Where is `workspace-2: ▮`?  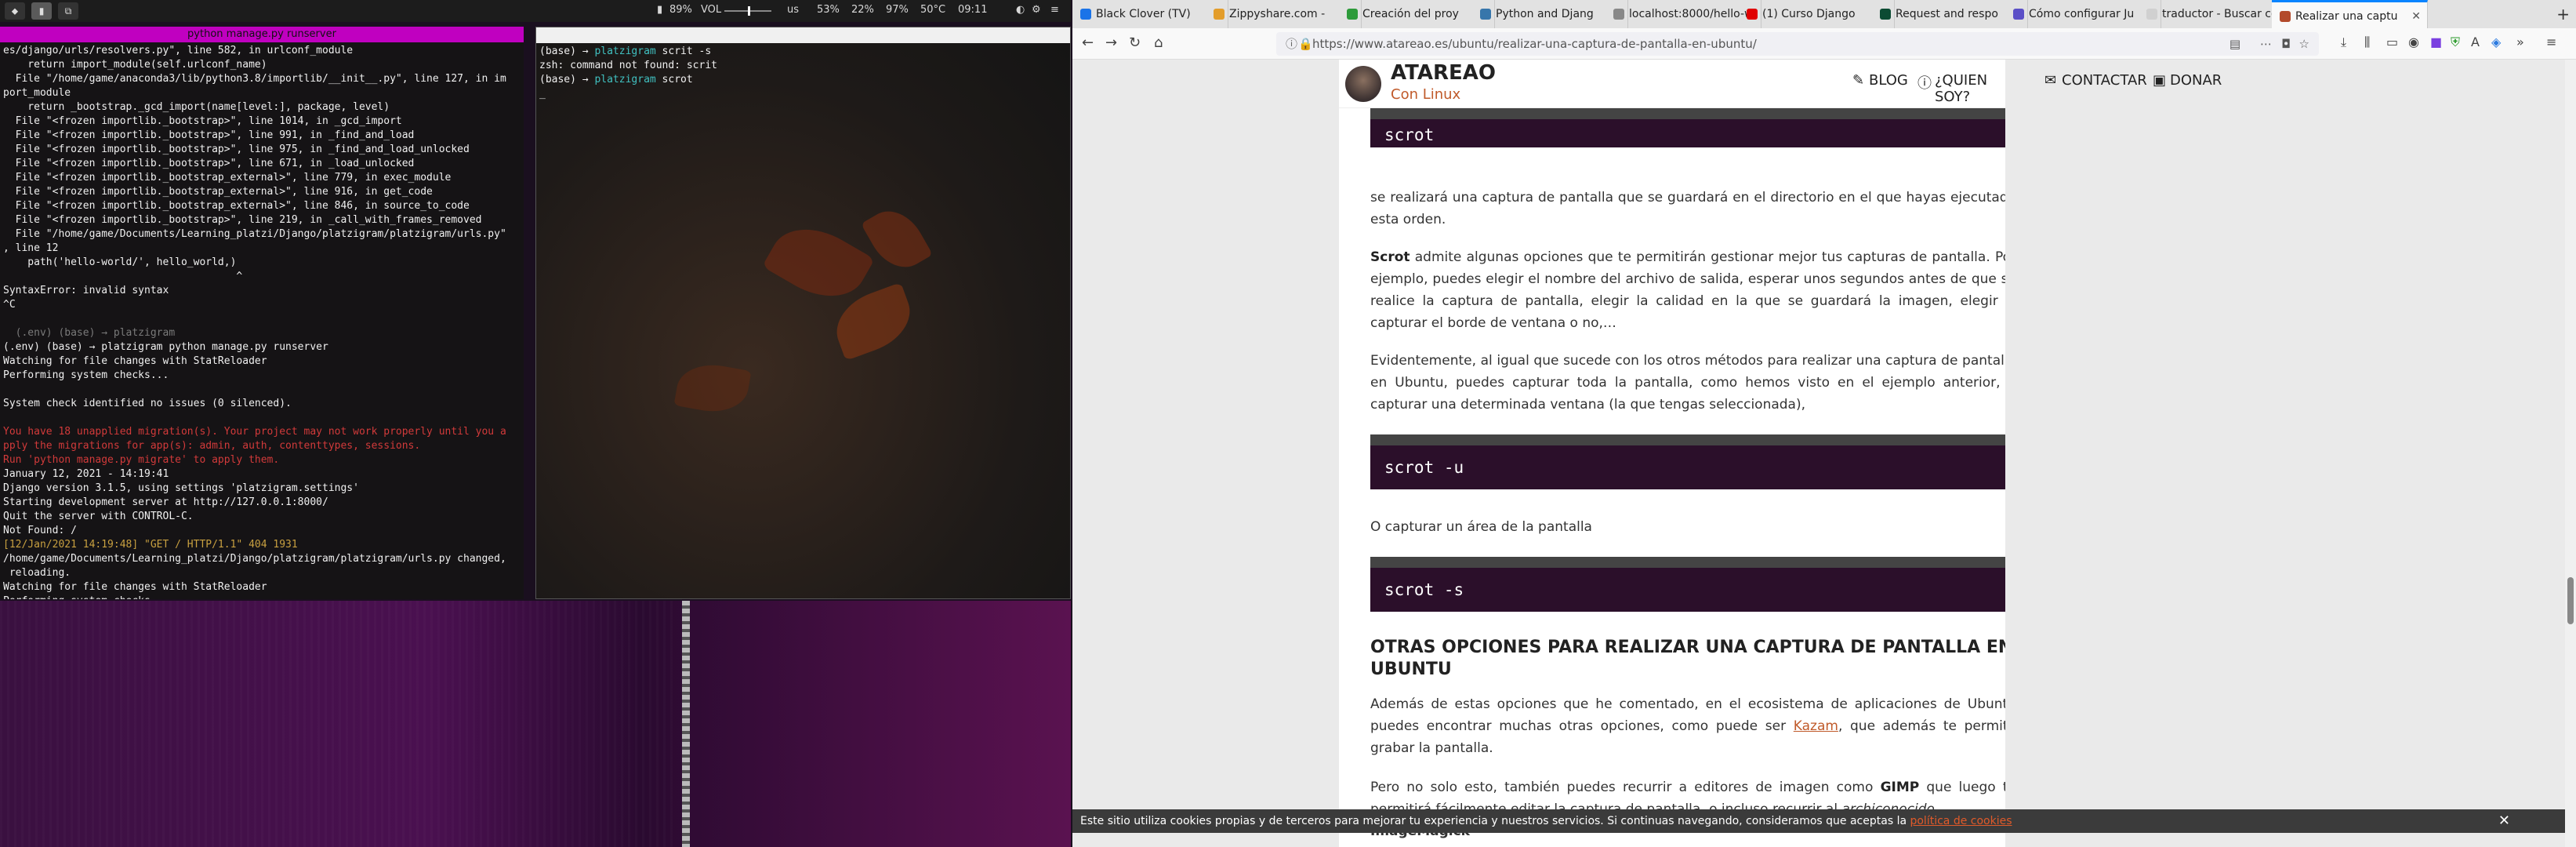 workspace-2: ▮ is located at coordinates (42, 11).